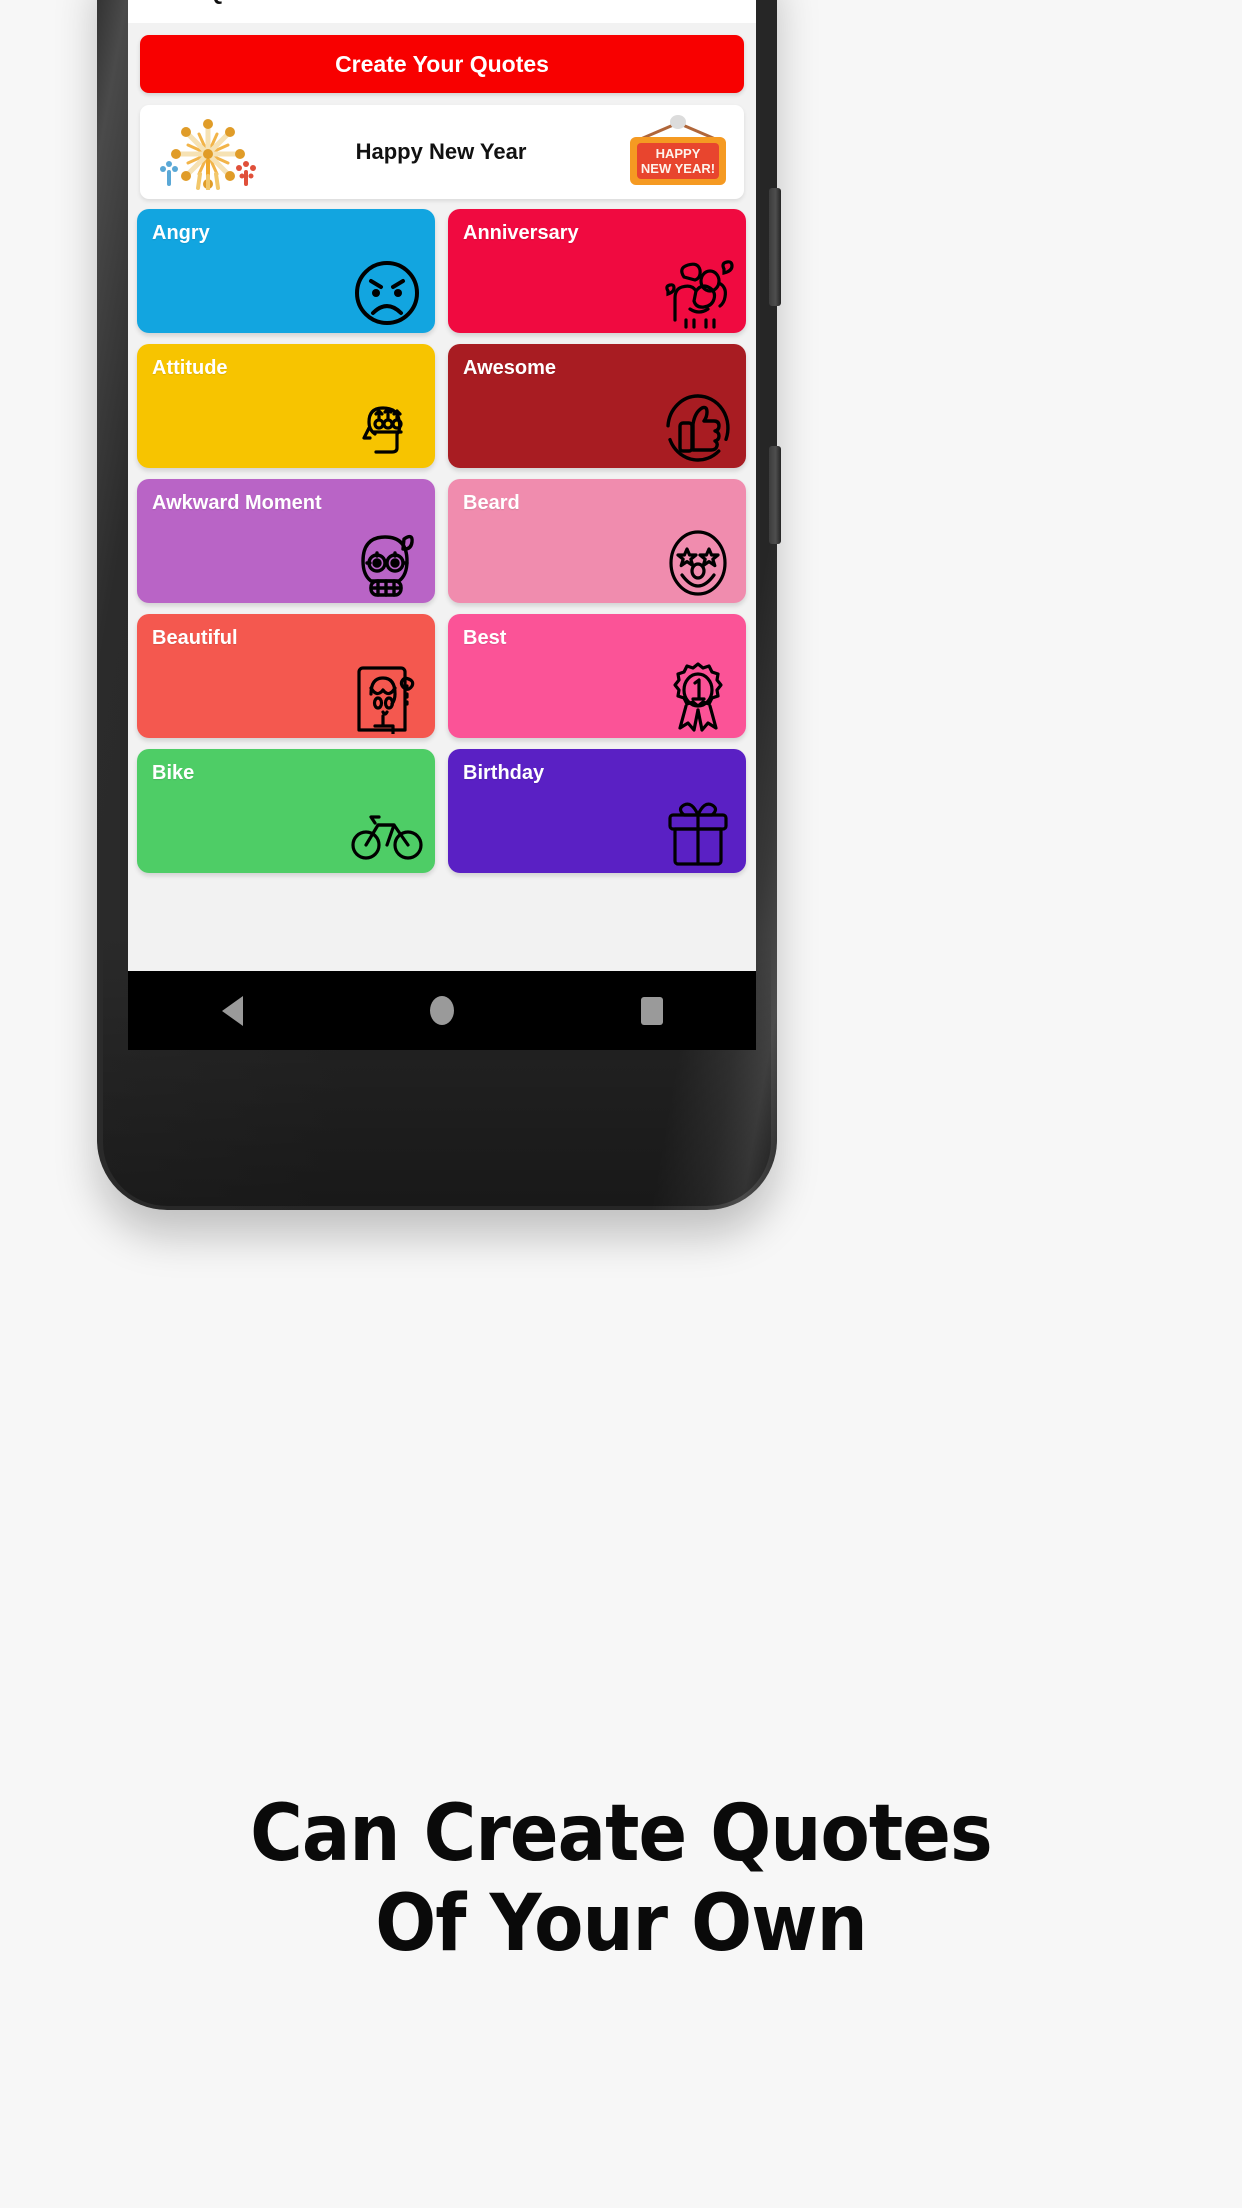 The height and width of the screenshot is (2208, 1242). Describe the element at coordinates (173, 773) in the screenshot. I see `category-label: Bike` at that location.